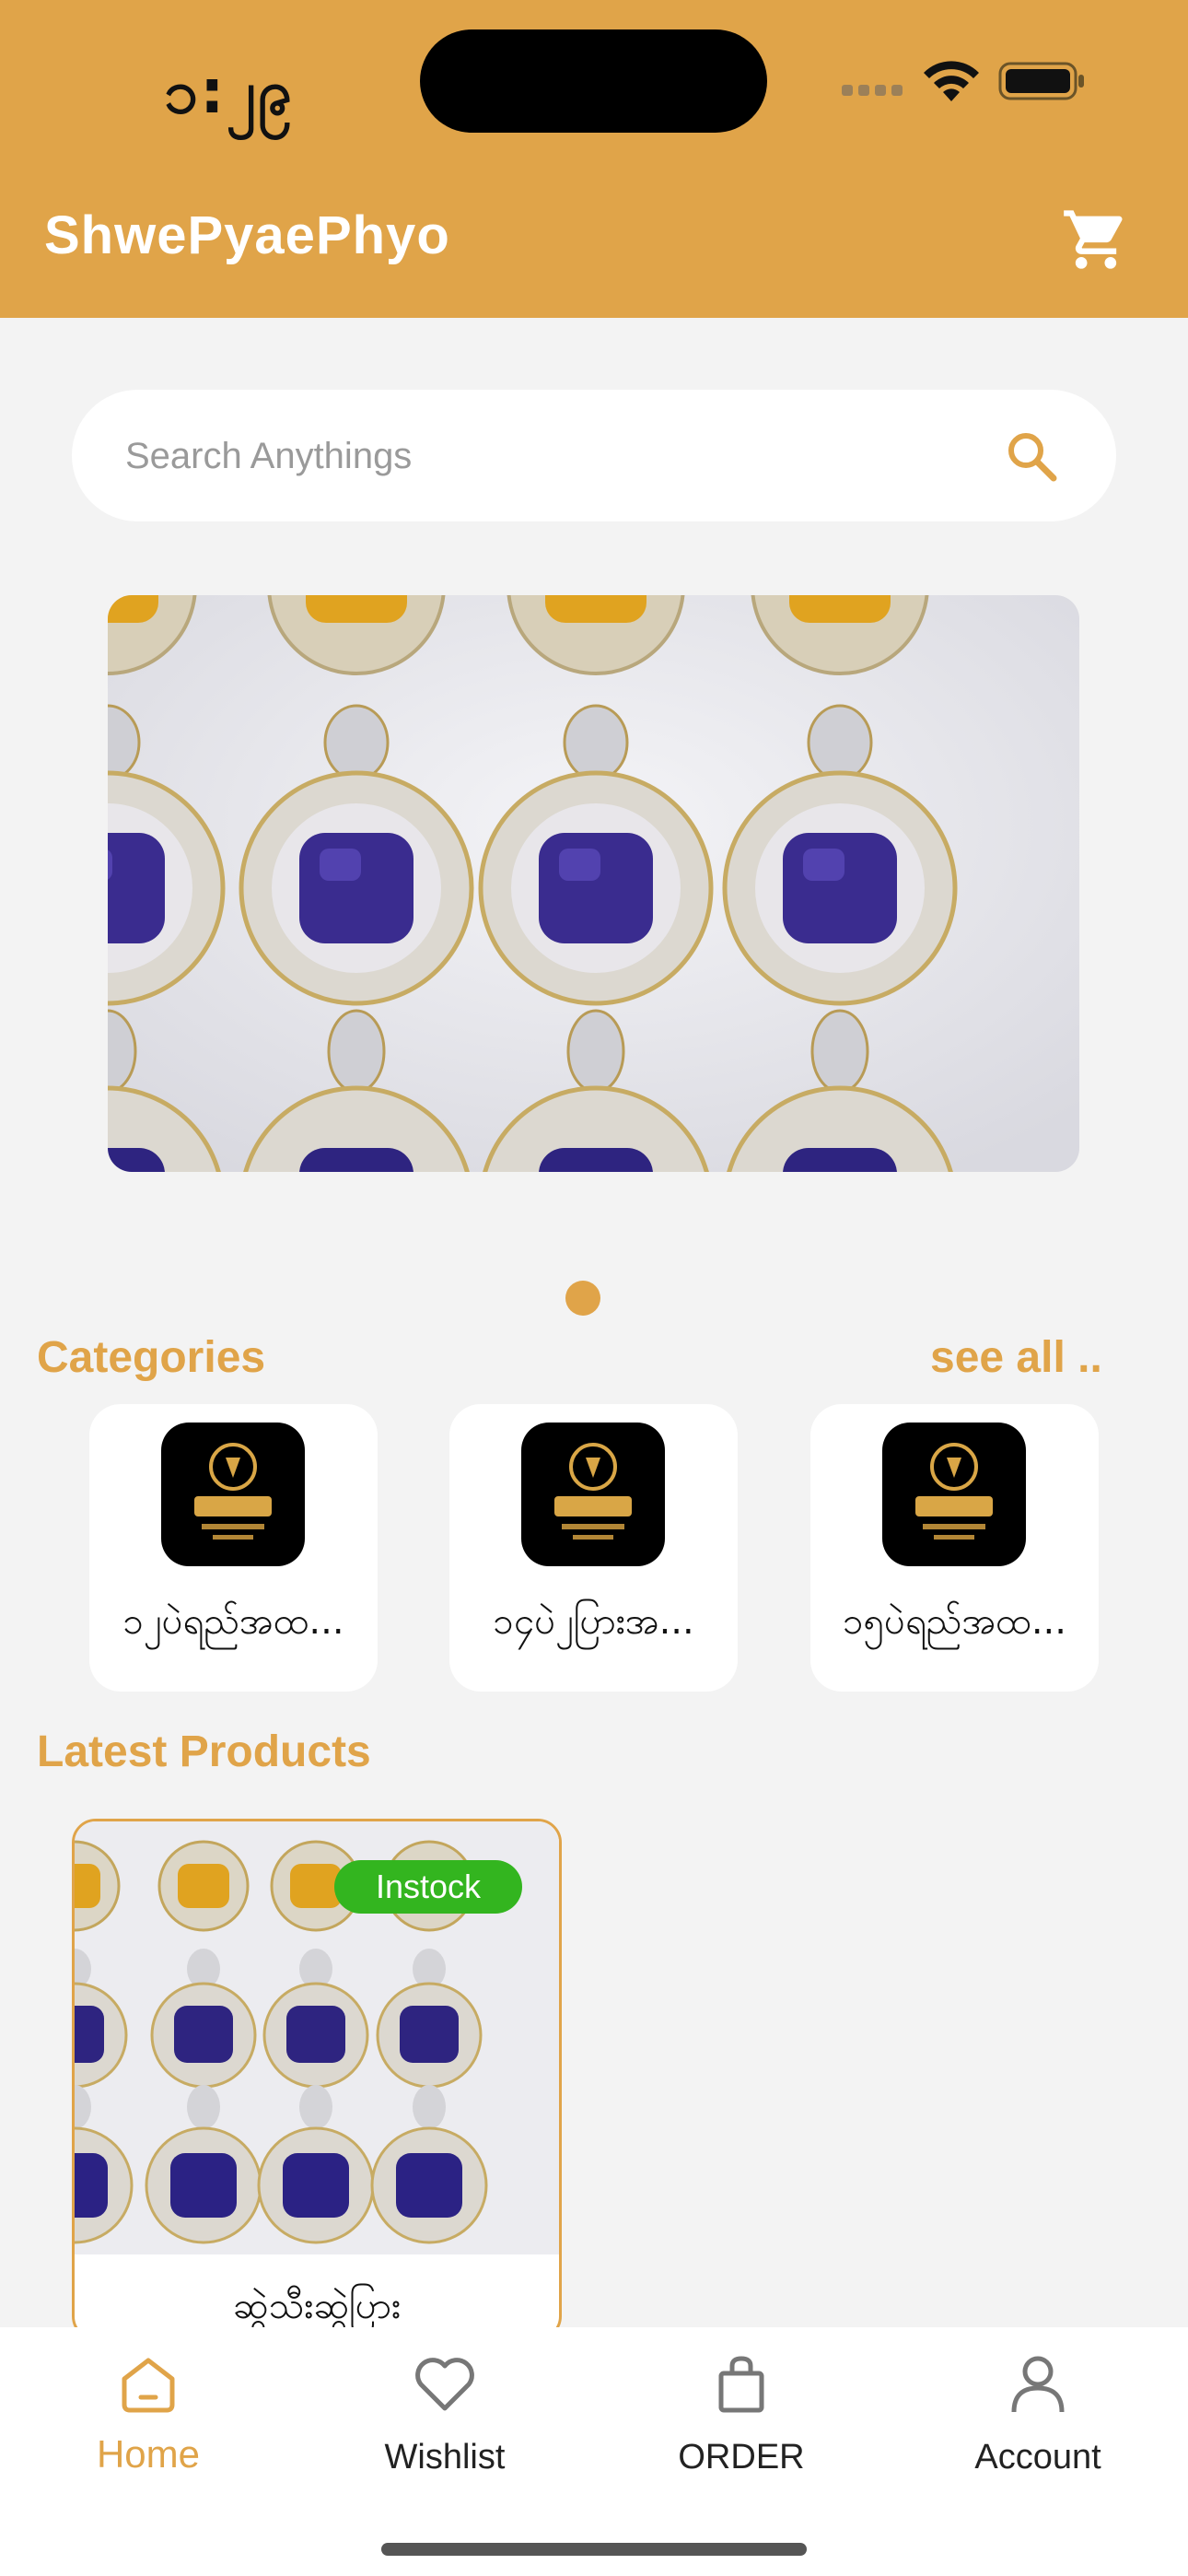  I want to click on shopping-bag-icon, so click(741, 2384).